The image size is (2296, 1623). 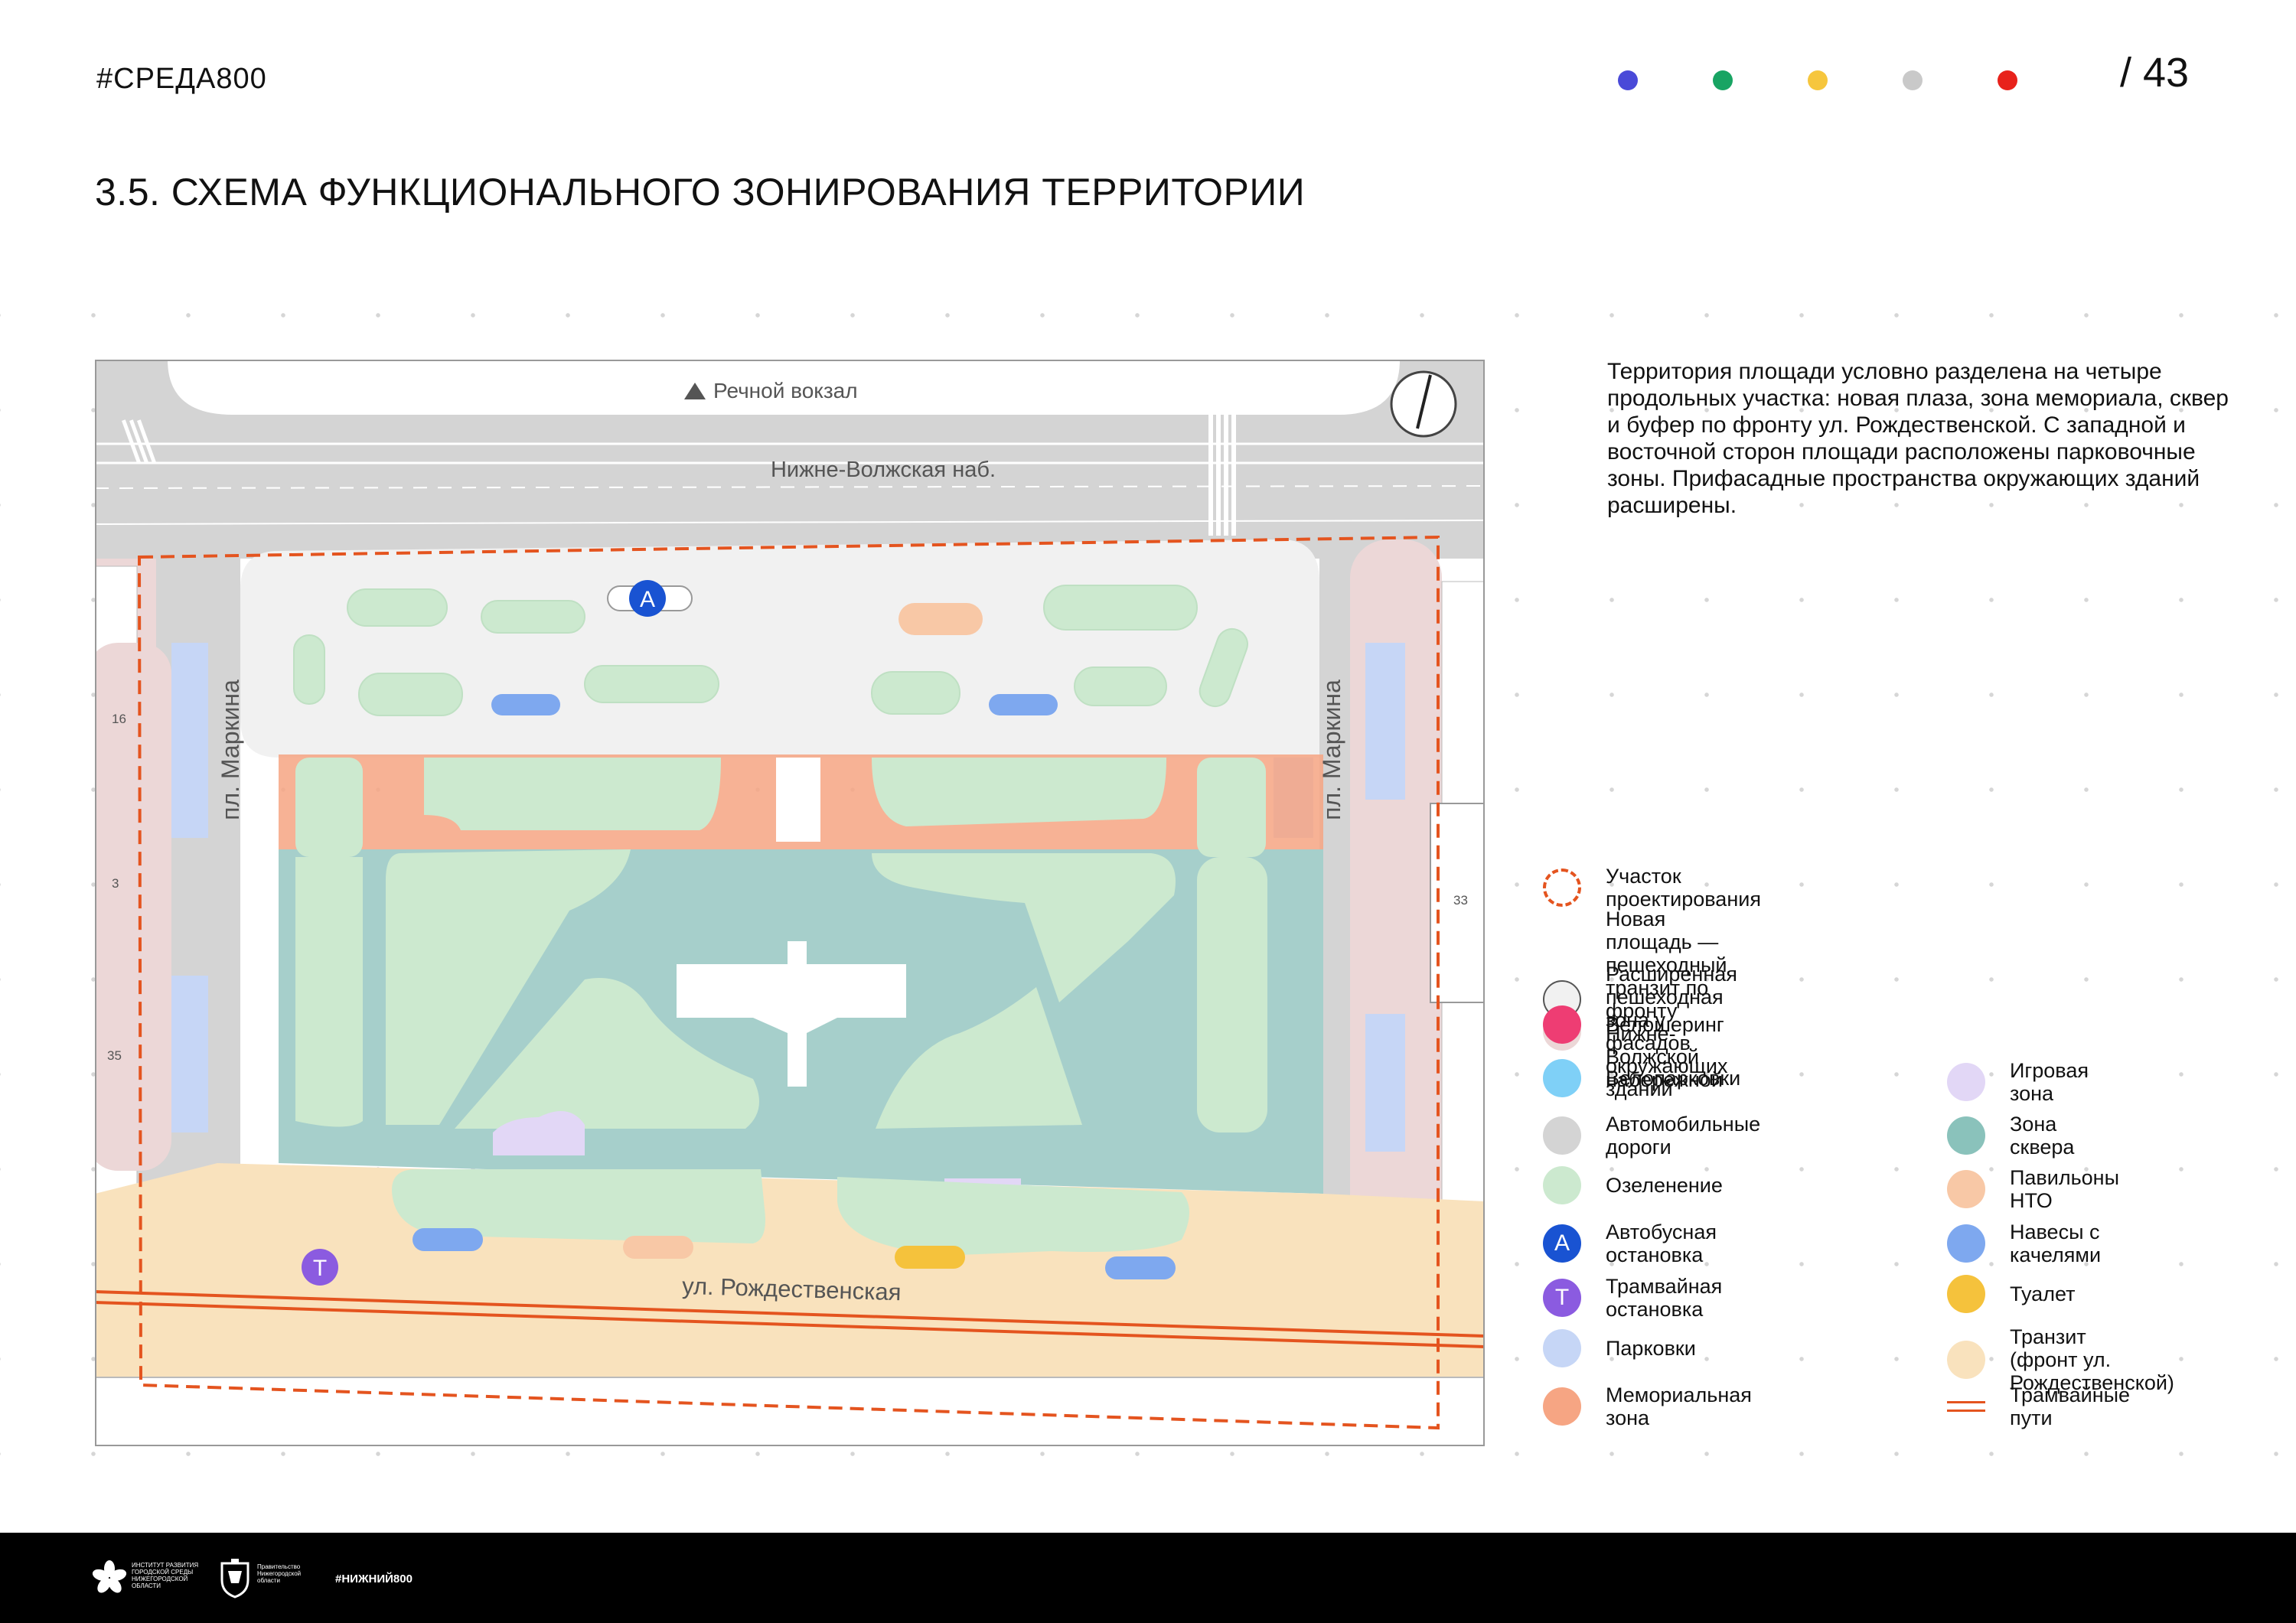 I want to click on legend-item: А Автобусная остановка, so click(x=1630, y=1244).